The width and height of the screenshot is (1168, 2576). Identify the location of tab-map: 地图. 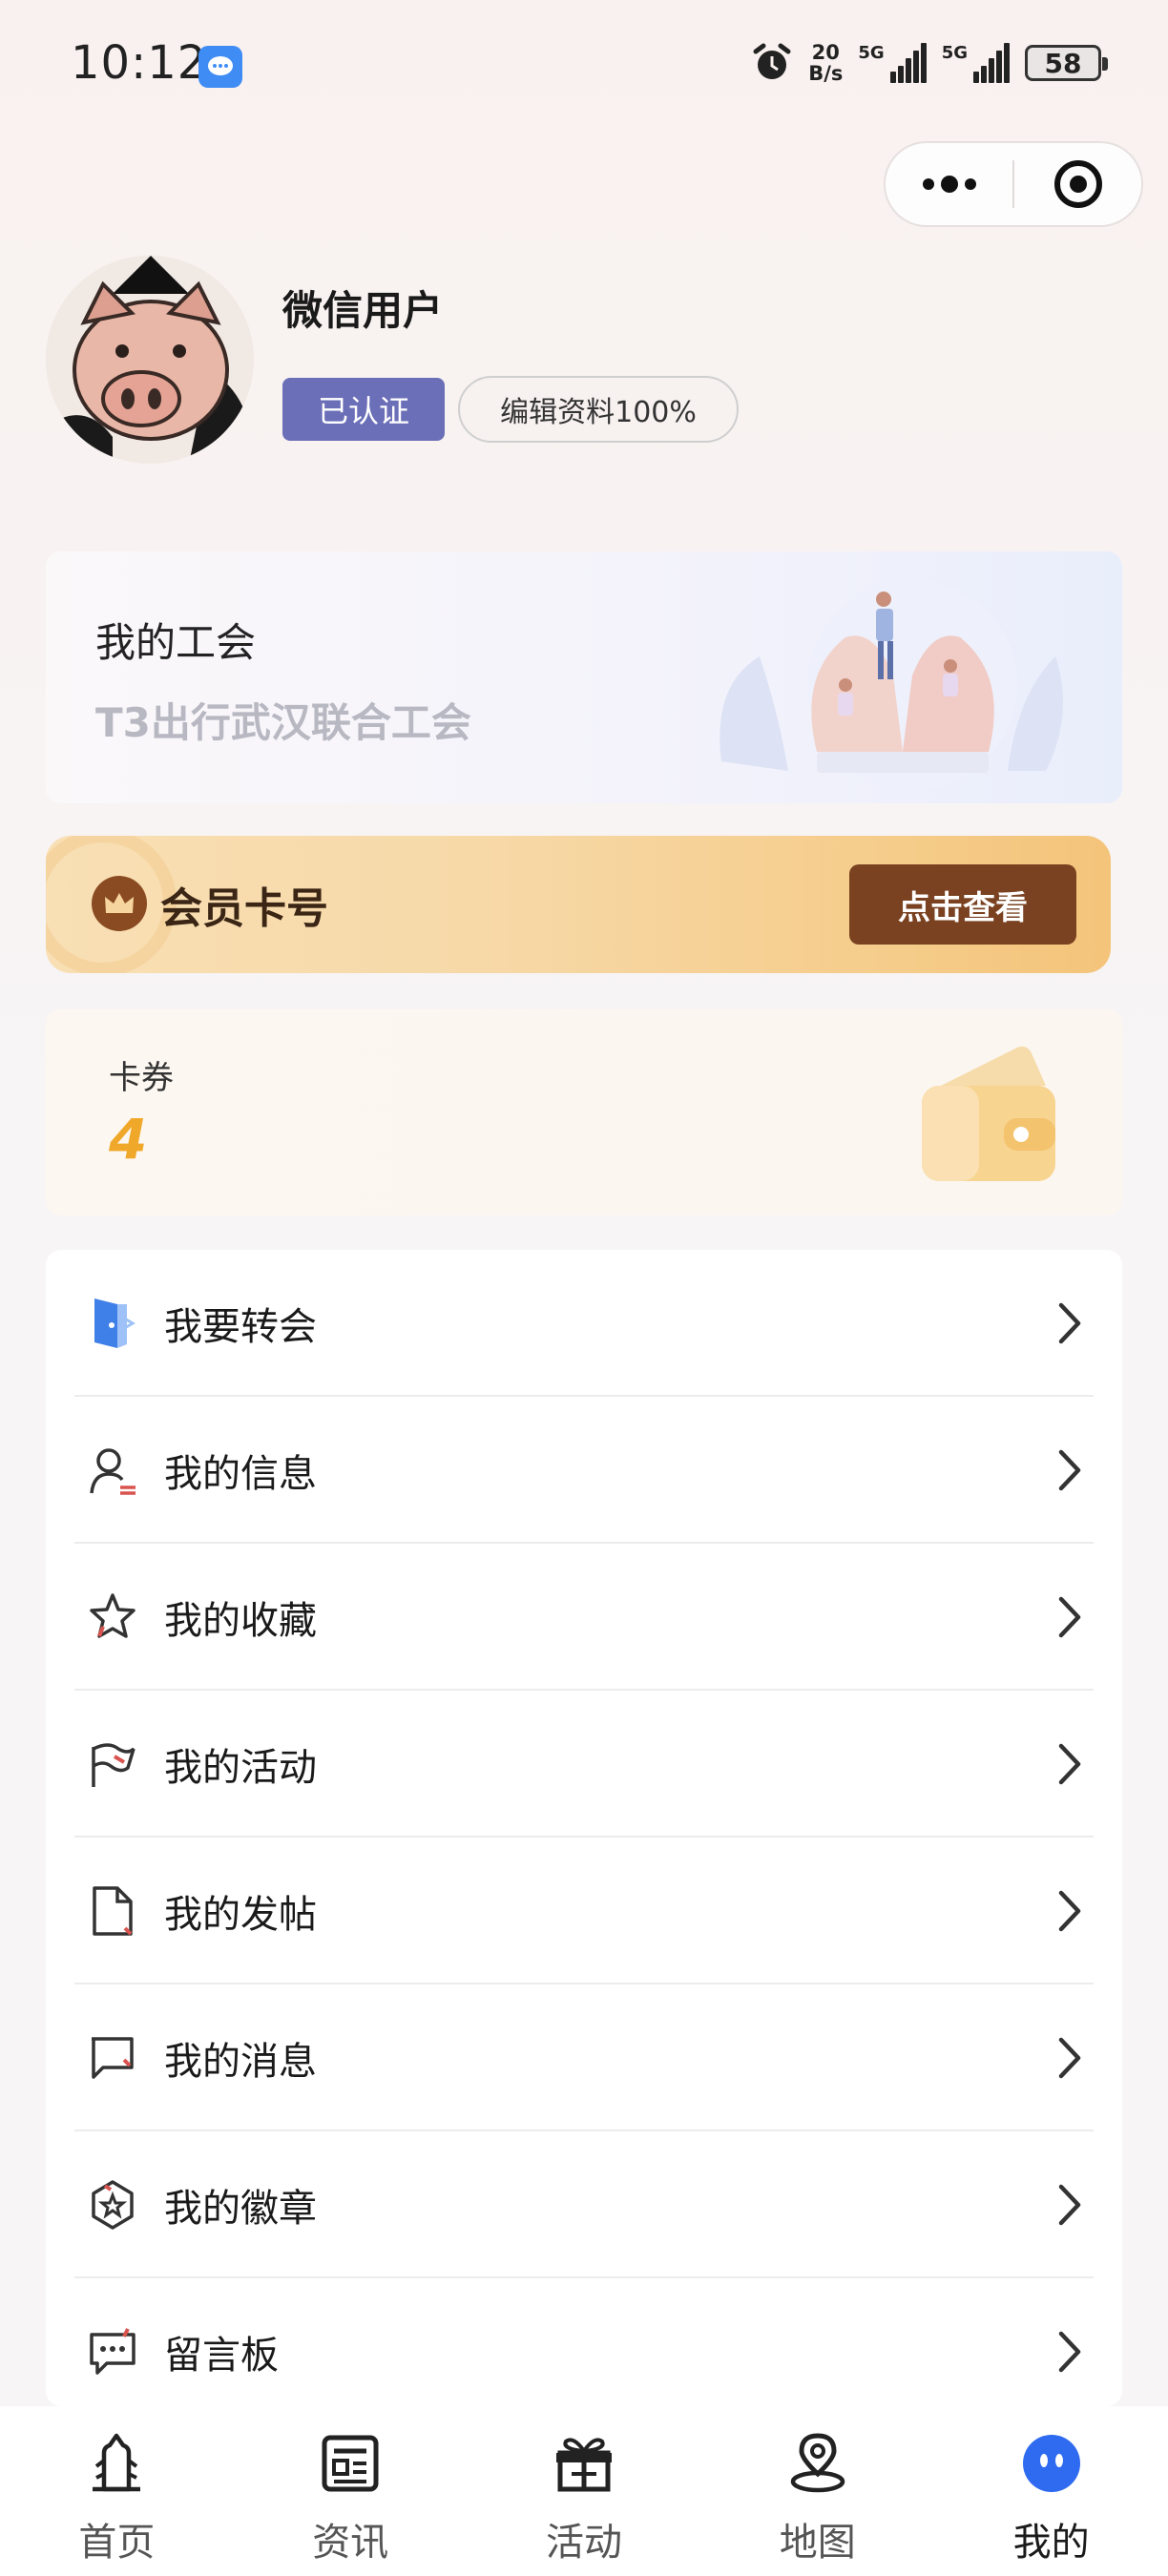
(817, 2491).